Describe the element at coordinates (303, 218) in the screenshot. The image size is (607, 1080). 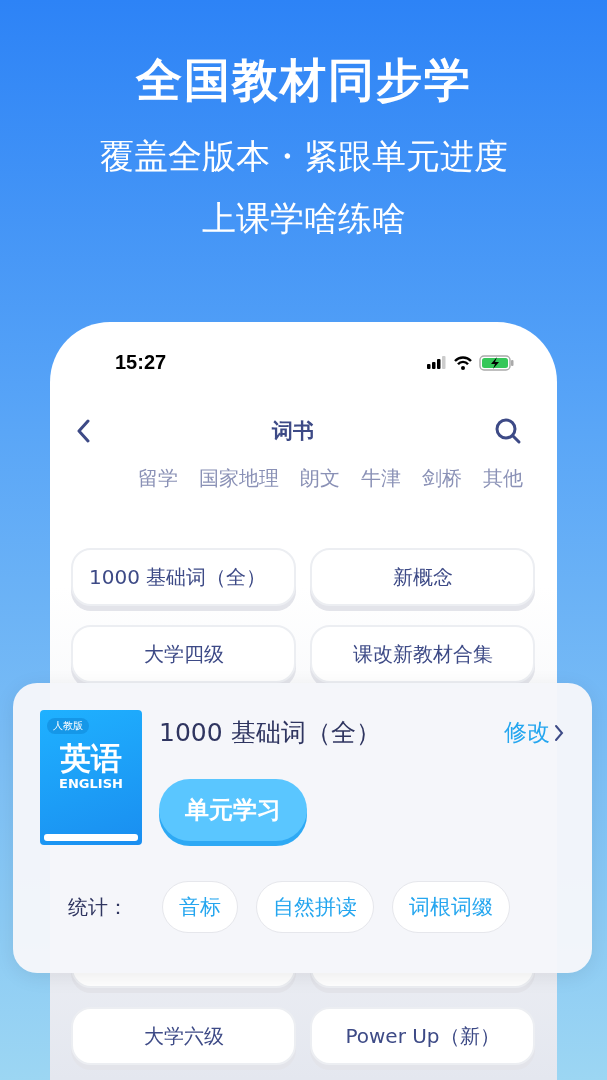
I see `subtitle: 上课学啥练啥` at that location.